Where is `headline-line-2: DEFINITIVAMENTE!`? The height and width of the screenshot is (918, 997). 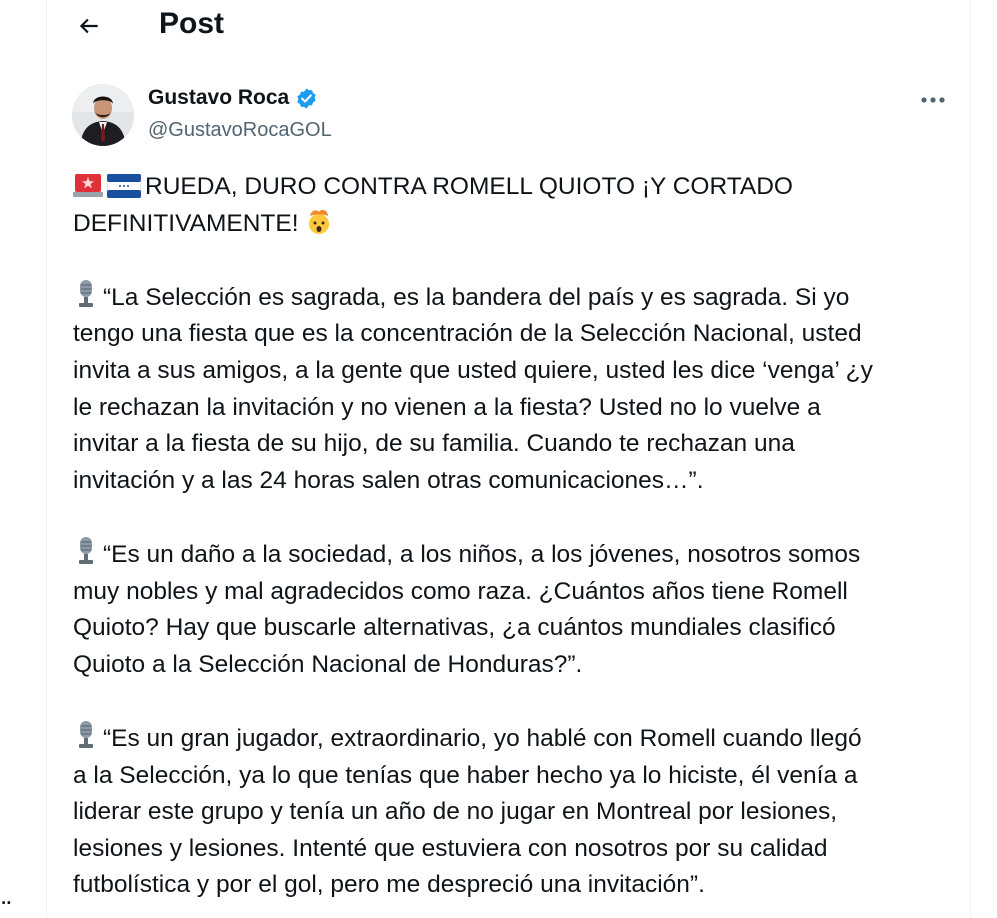
headline-line-2: DEFINITIVAMENTE! is located at coordinates (186, 223).